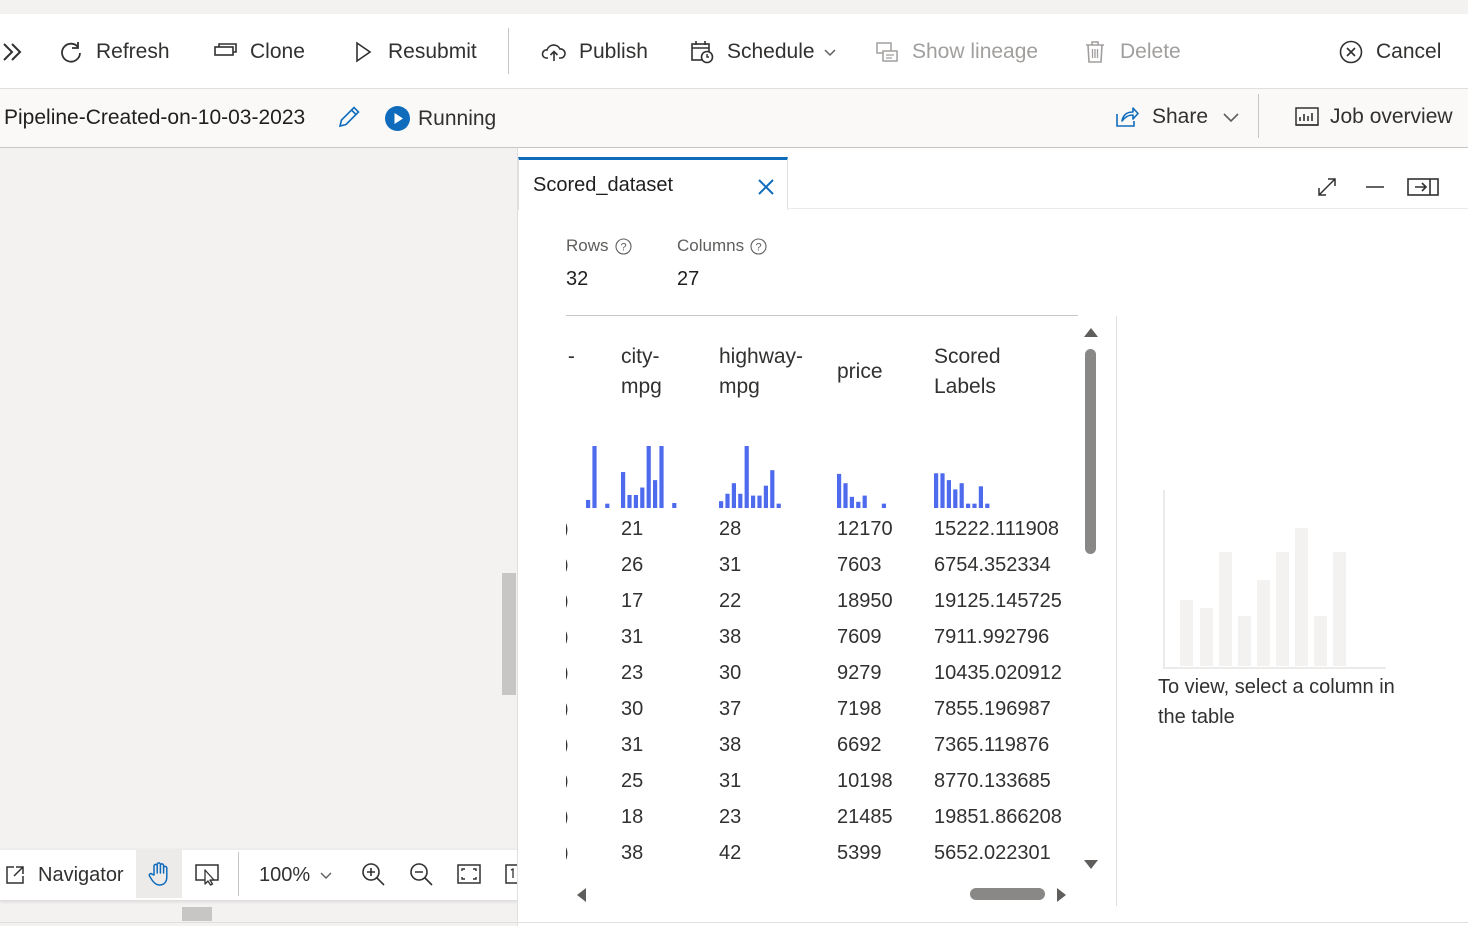 The width and height of the screenshot is (1468, 926). Describe the element at coordinates (421, 874) in the screenshot. I see `zoom-out-button` at that location.